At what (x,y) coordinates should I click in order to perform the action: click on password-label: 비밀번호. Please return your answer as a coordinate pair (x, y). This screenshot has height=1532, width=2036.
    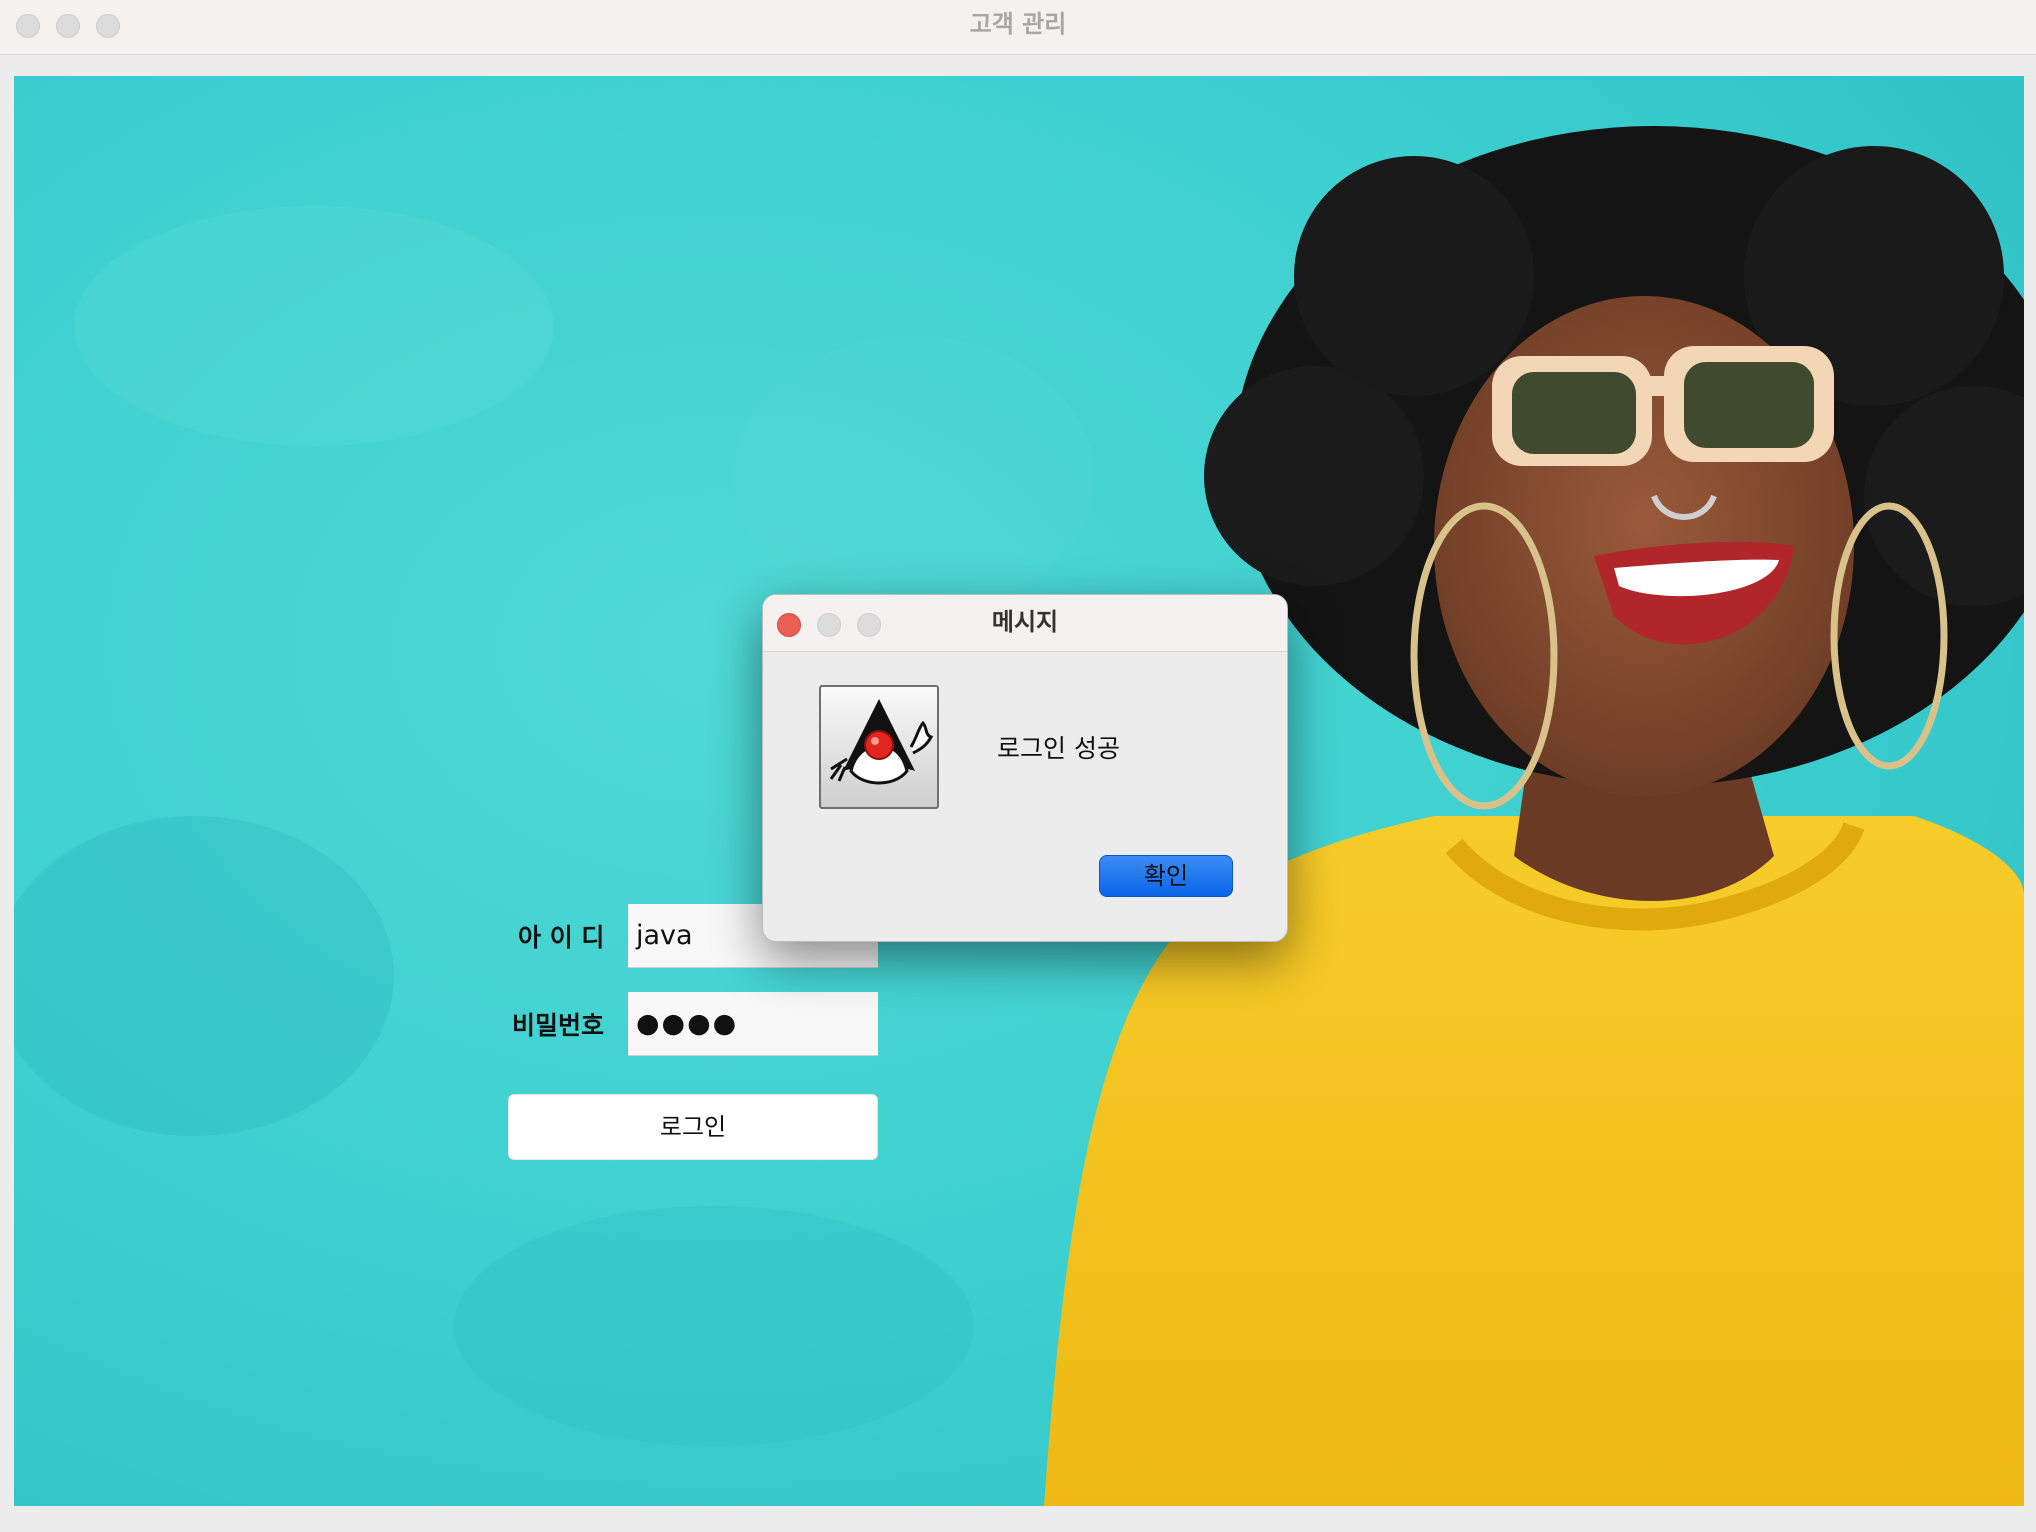
    Looking at the image, I should click on (558, 1025).